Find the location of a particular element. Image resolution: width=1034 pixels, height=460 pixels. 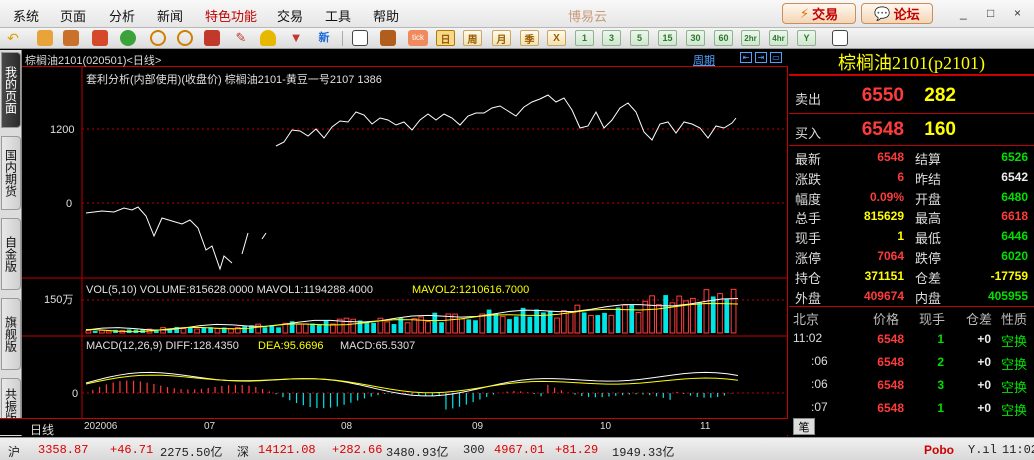

ticks-header-oi-diff: 仓差 is located at coordinates (979, 319).